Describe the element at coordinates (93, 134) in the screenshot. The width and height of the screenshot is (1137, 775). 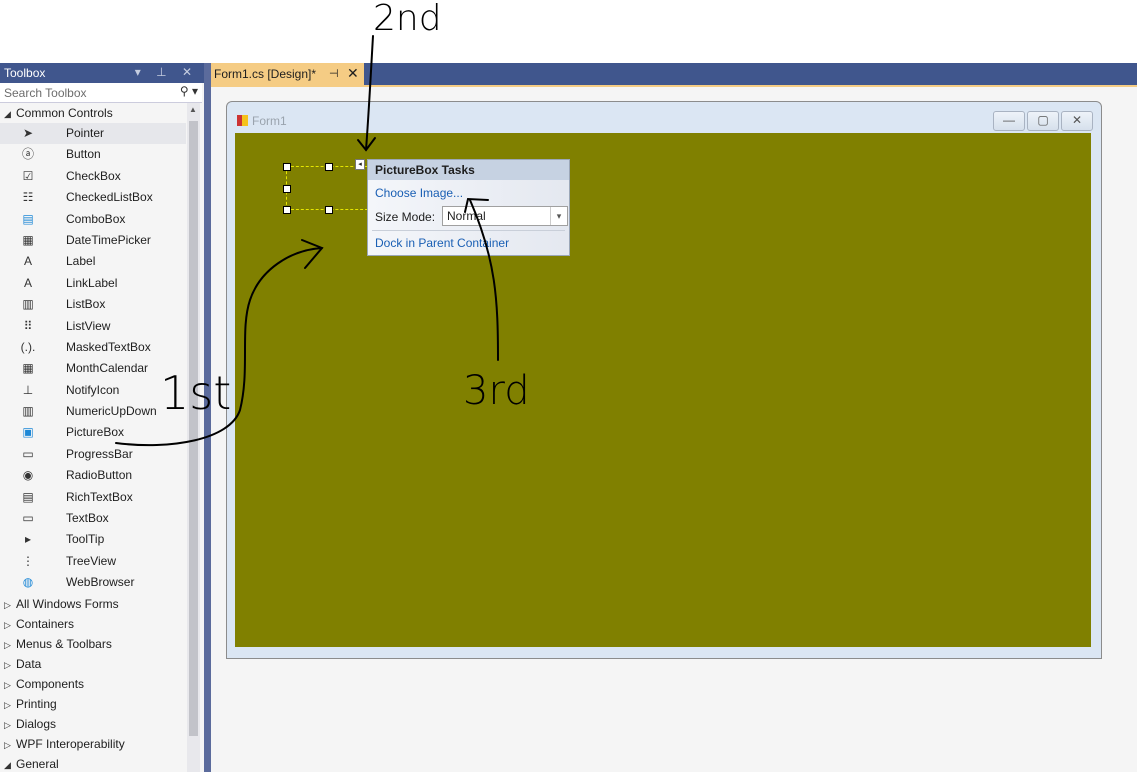
I see `toolbox-item-pointer: ➤ Pointer` at that location.